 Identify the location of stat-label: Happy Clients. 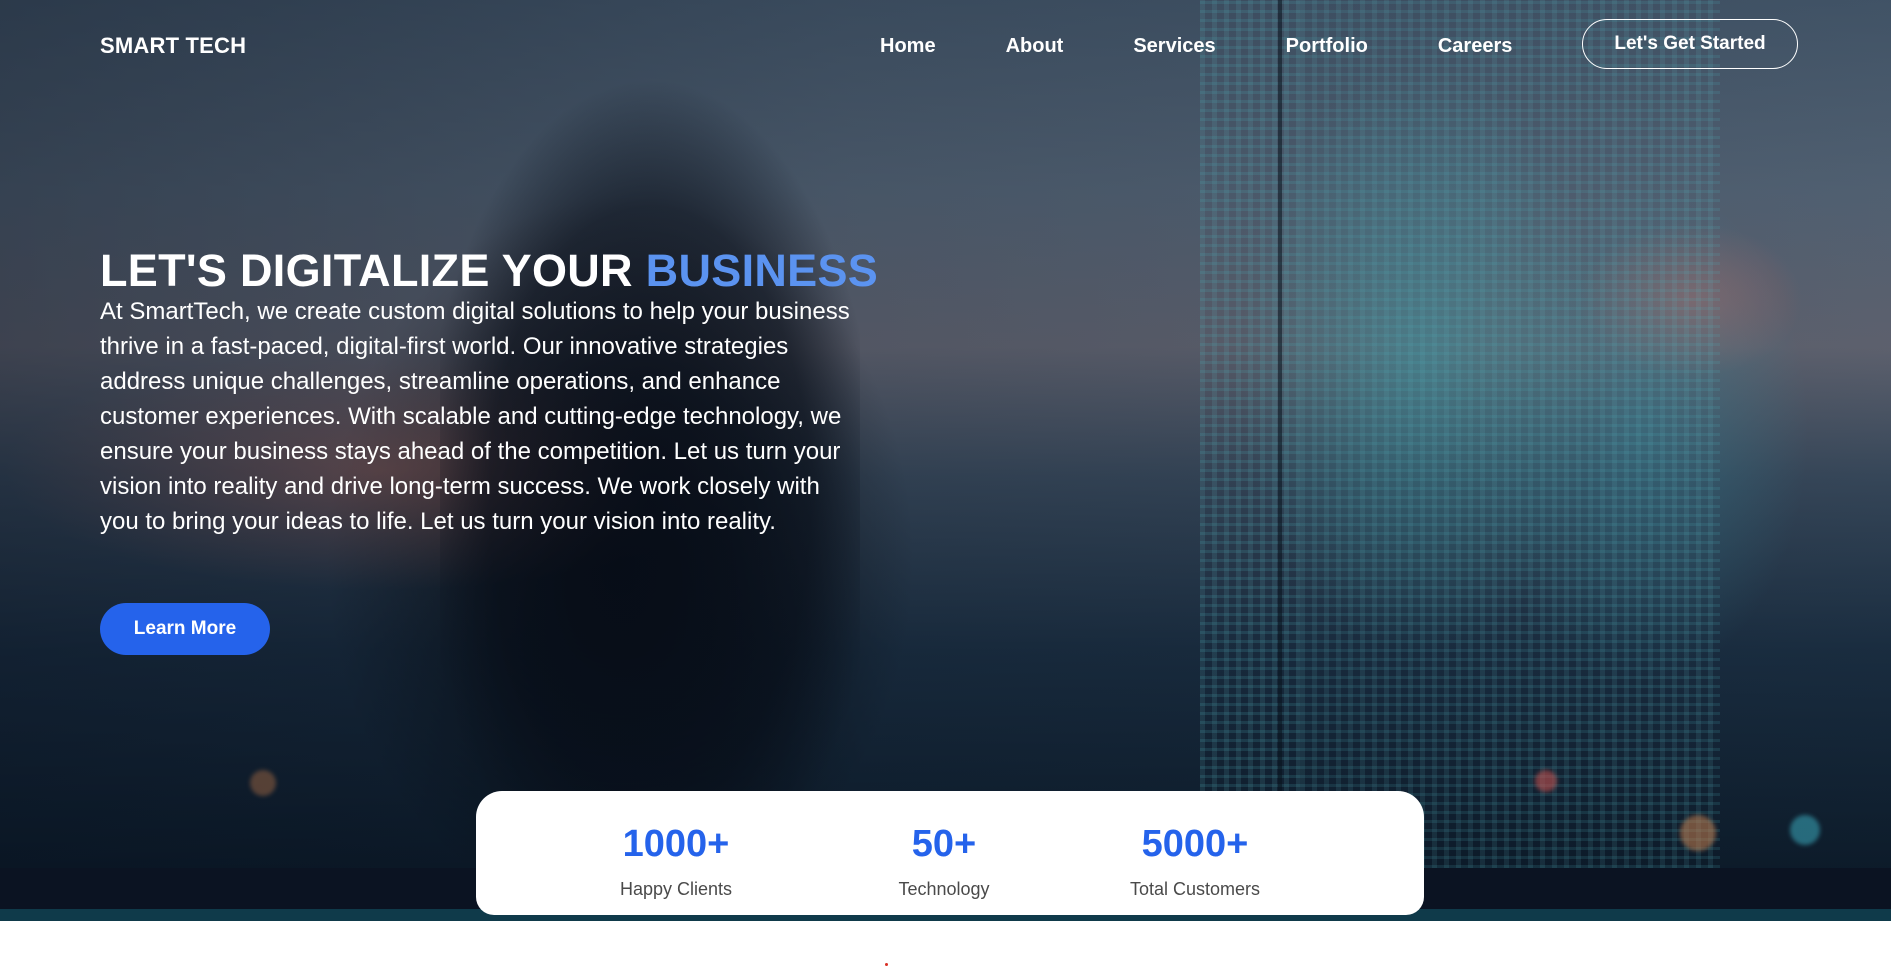
(676, 889).